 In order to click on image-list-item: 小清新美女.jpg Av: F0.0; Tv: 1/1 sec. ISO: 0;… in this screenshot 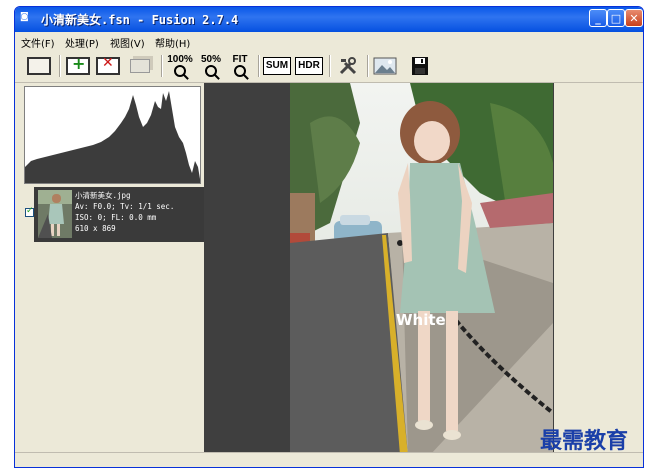, I will do `click(114, 214)`.